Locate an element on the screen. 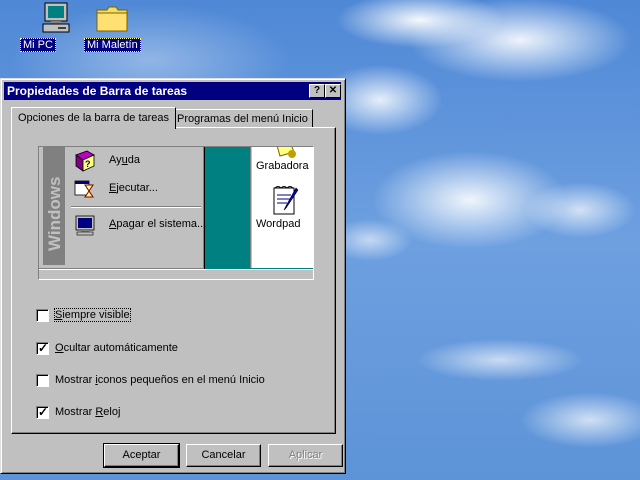 The height and width of the screenshot is (480, 640). desktop-icon-briefcase: Mi Maletín is located at coordinates (114, 27).